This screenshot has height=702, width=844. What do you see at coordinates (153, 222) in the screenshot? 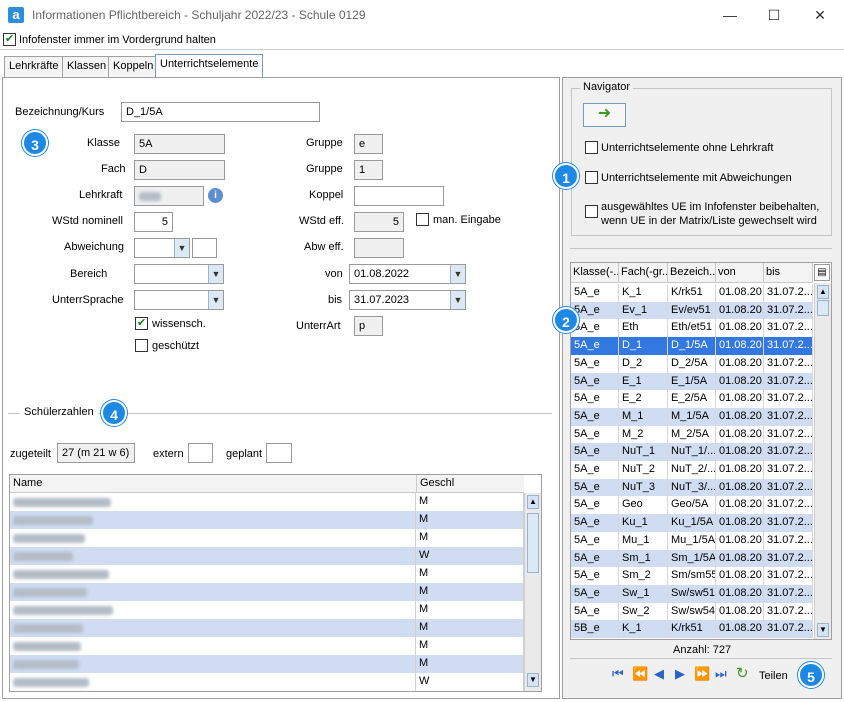
I see `wstd-nominell-field: 5` at bounding box center [153, 222].